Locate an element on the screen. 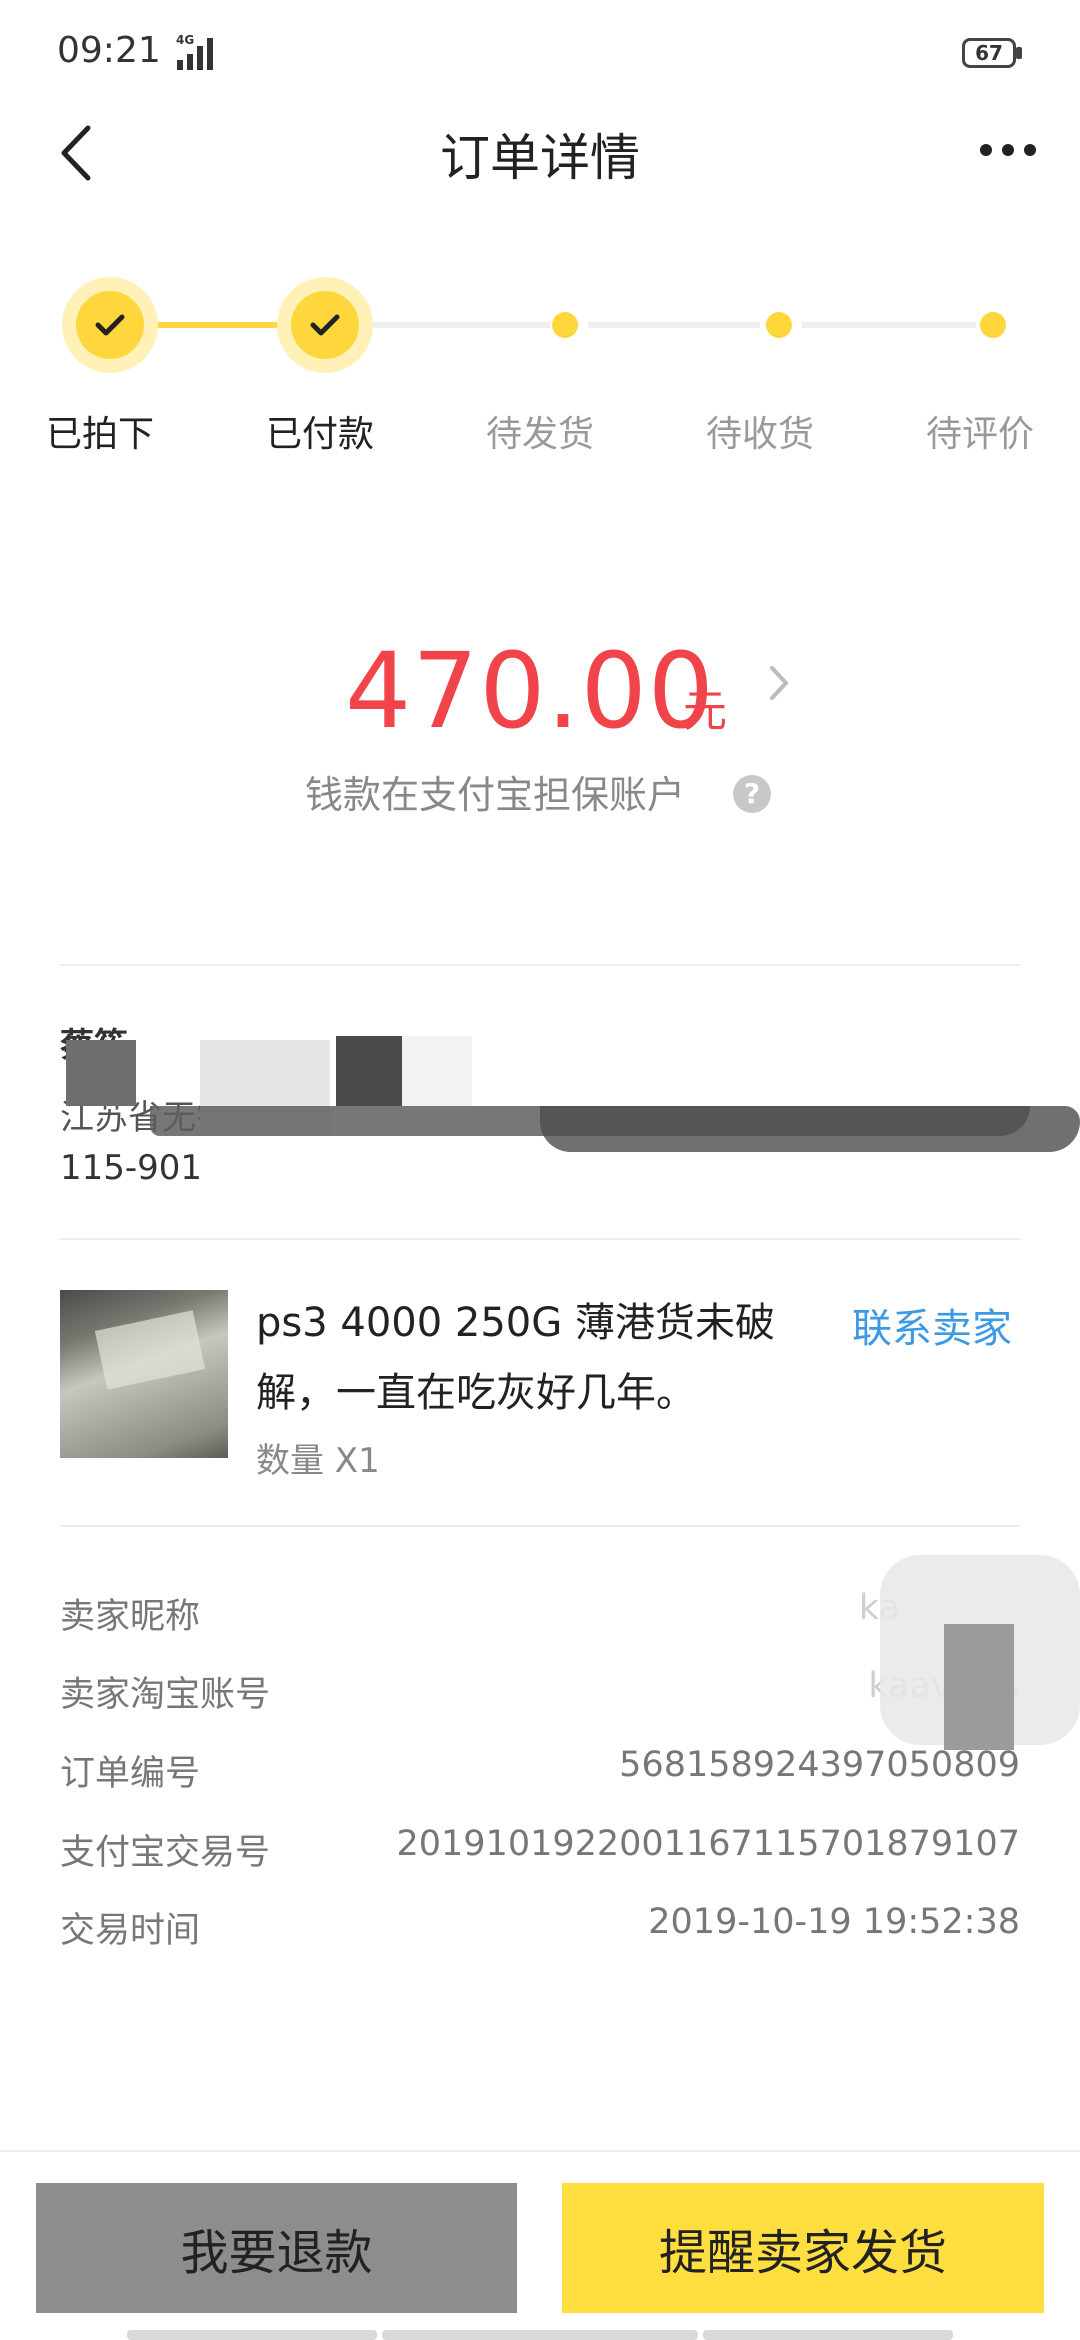 Image resolution: width=1080 pixels, height=2340 pixels. alipay-trade-label: 支付宝交易号 is located at coordinates (165, 1853).